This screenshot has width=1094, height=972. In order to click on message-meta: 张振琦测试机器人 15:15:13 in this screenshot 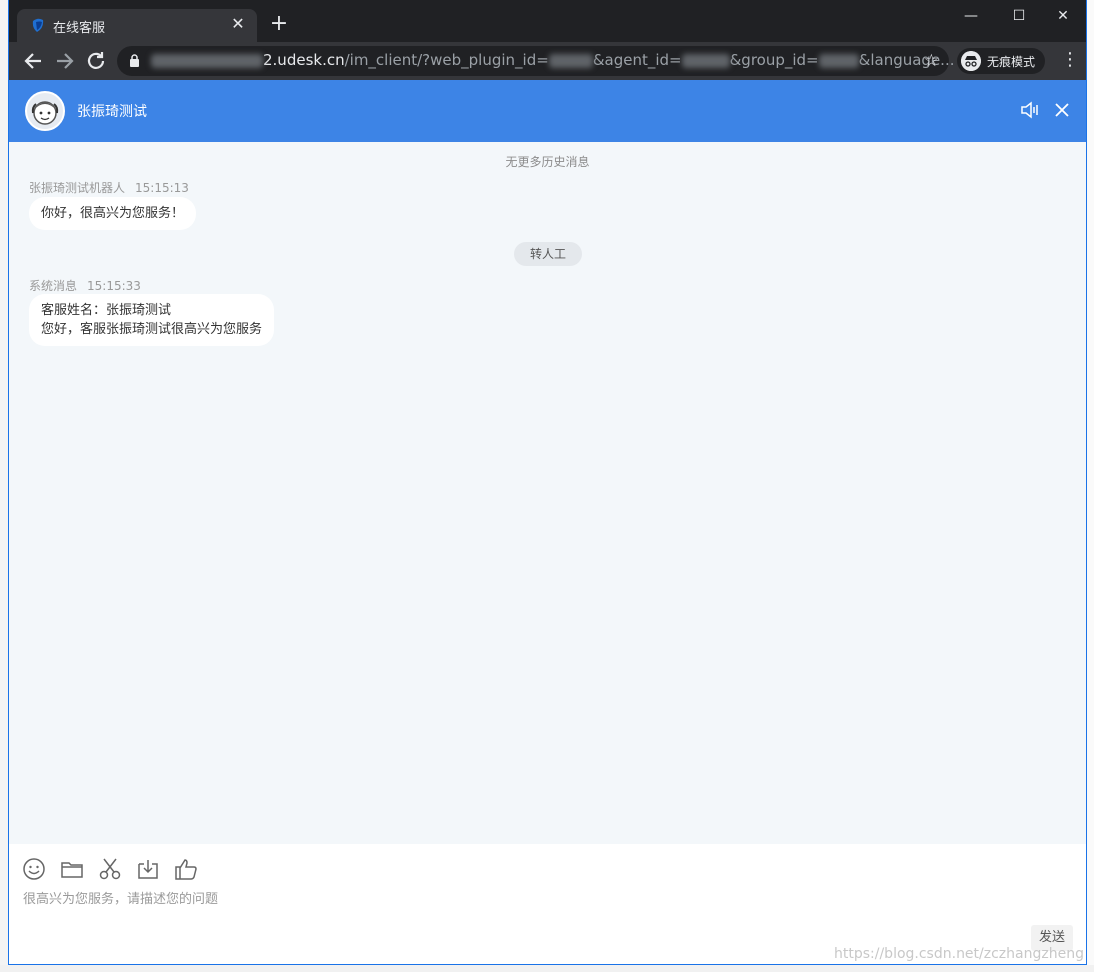, I will do `click(109, 187)`.